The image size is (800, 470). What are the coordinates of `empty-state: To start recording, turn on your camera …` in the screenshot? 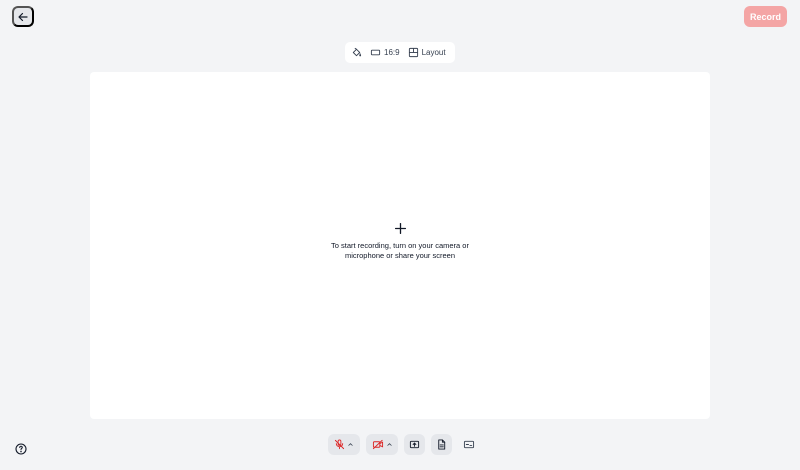 It's located at (400, 241).